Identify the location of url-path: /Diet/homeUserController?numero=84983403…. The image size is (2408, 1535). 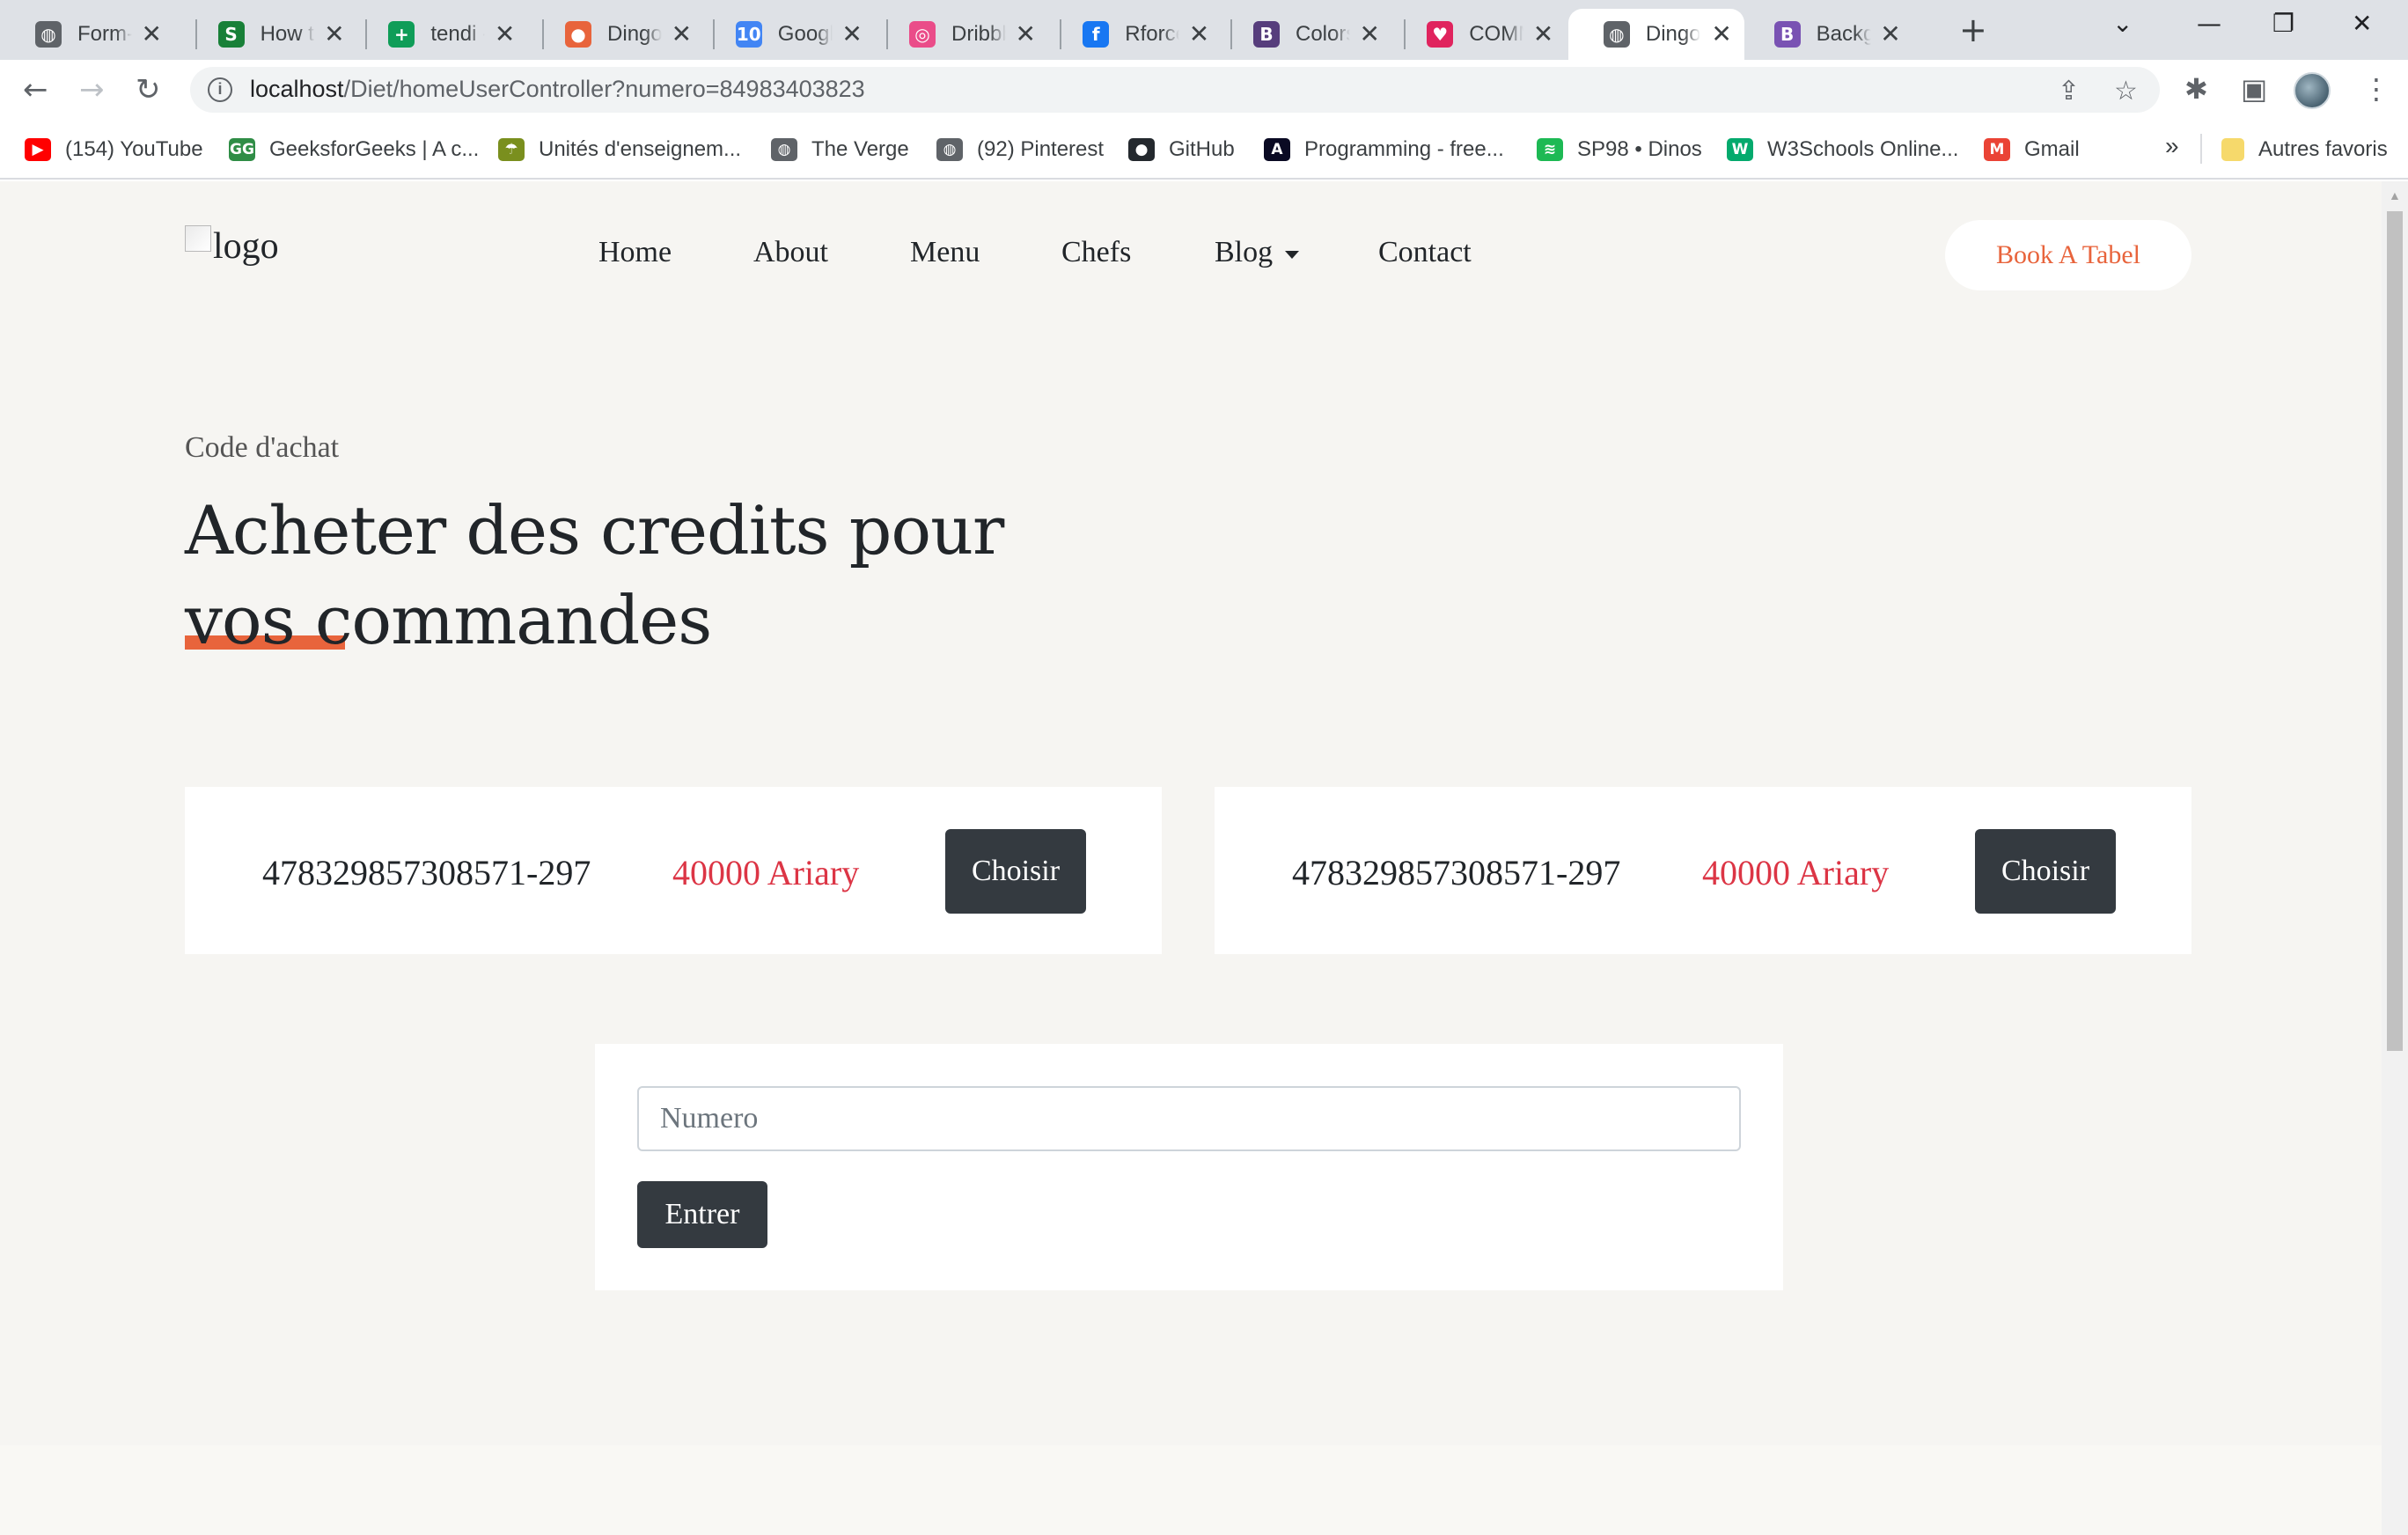
(604, 89).